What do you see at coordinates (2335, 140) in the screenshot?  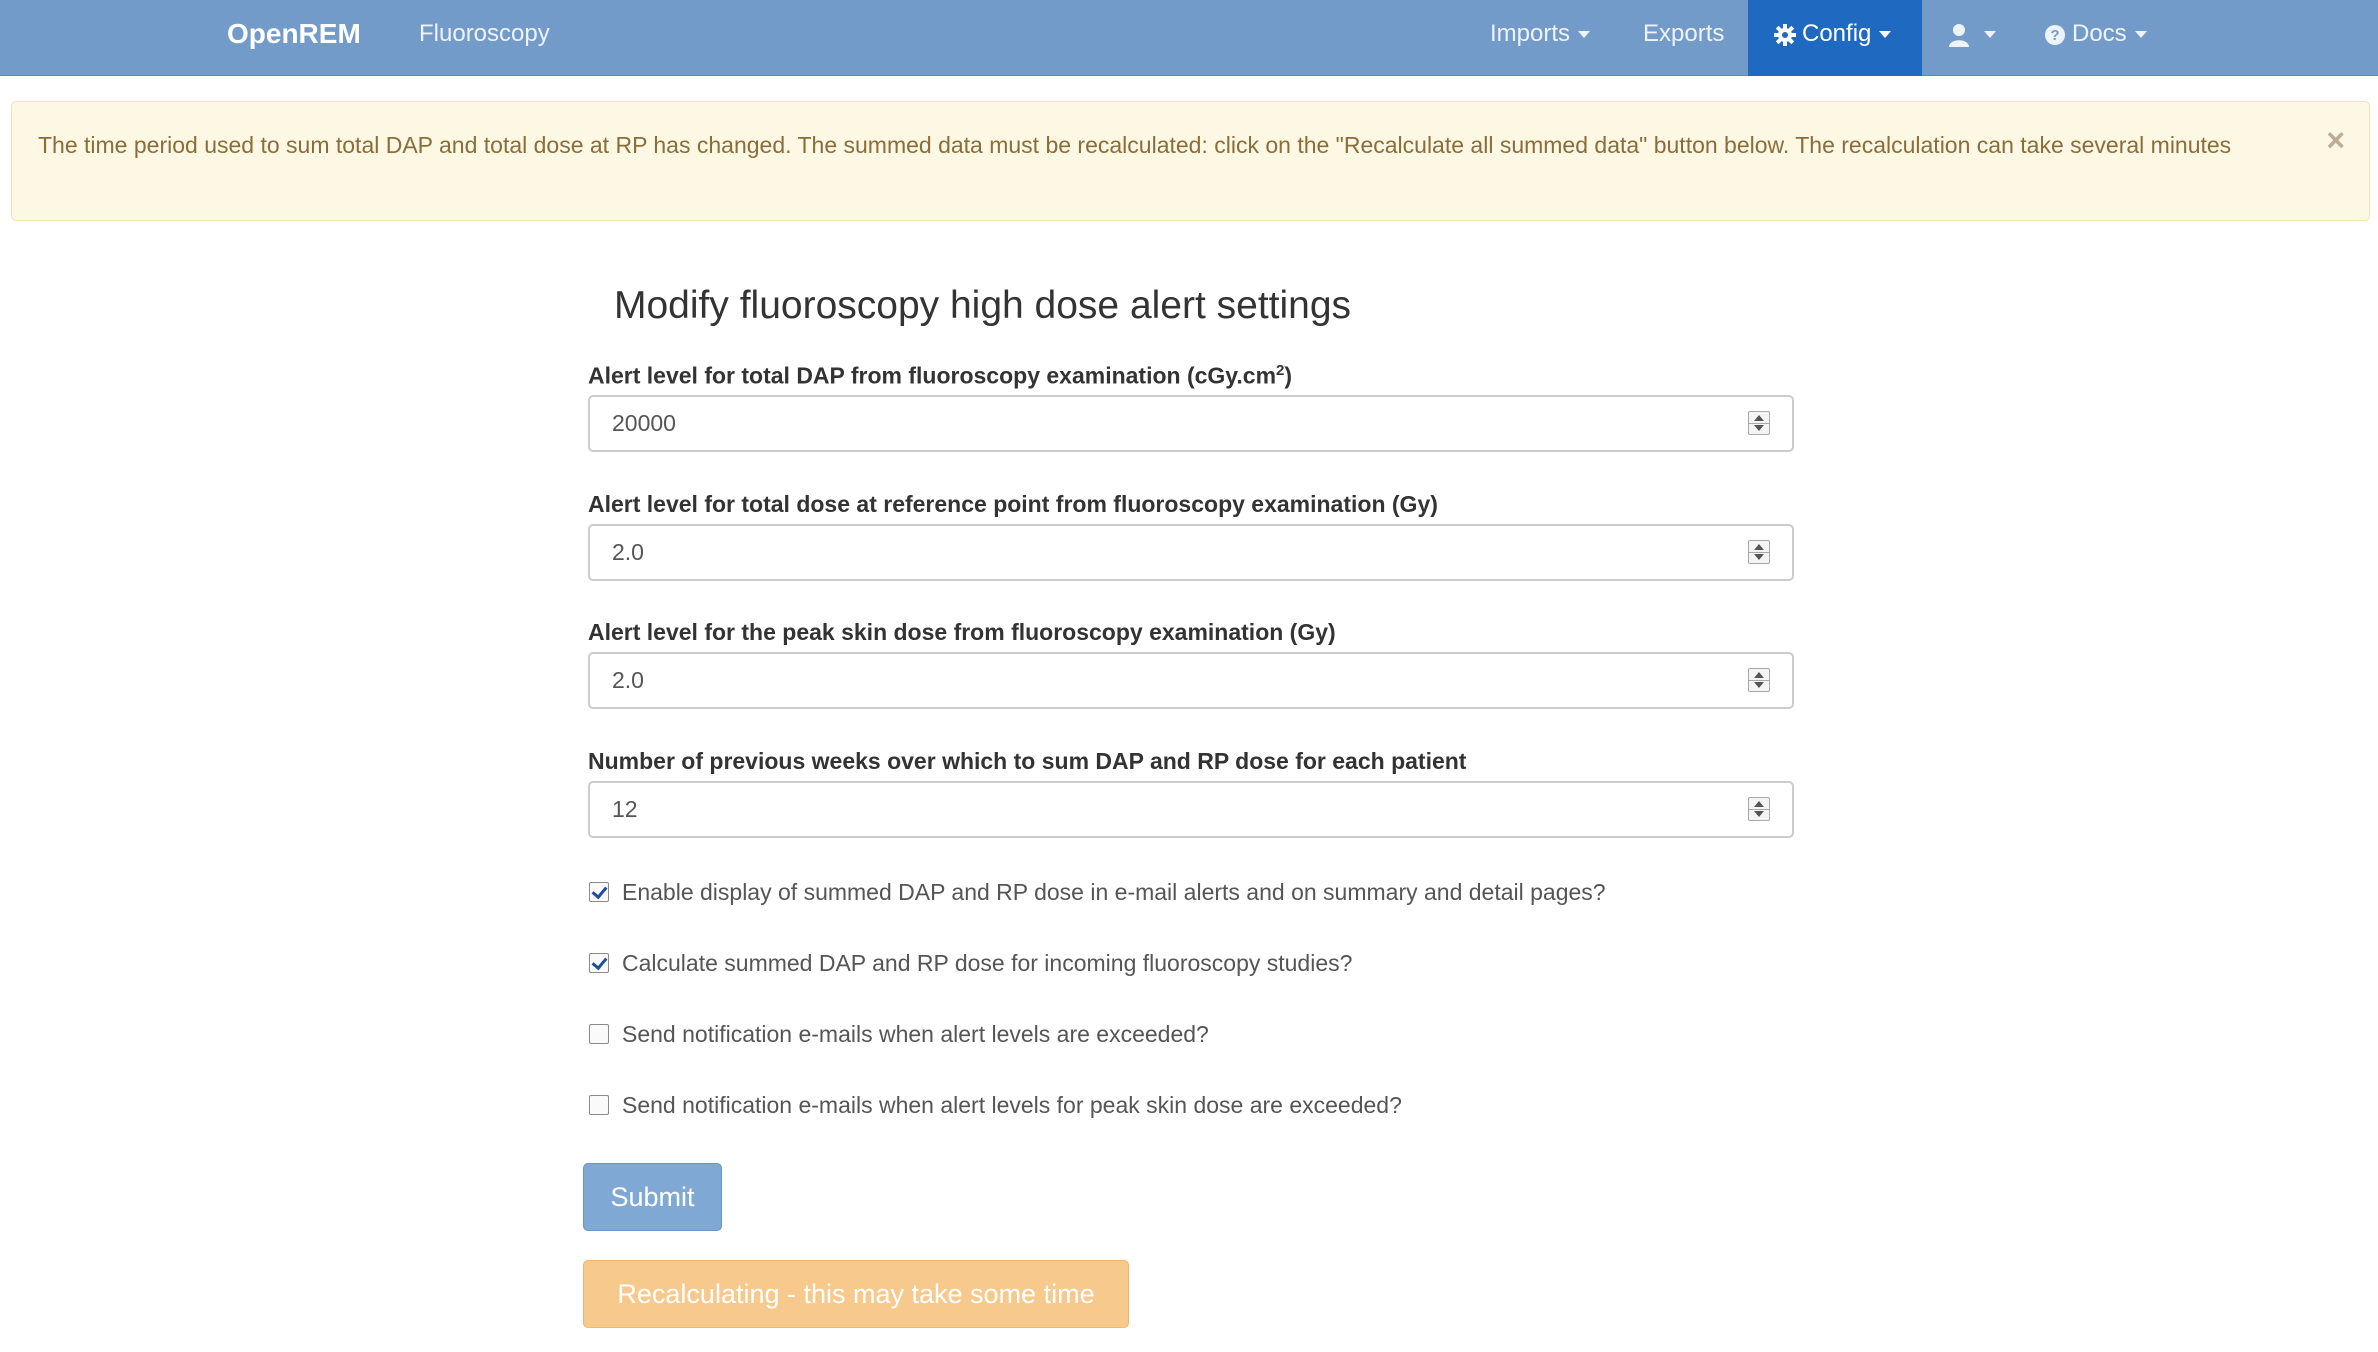 I see `close-icon: ×` at bounding box center [2335, 140].